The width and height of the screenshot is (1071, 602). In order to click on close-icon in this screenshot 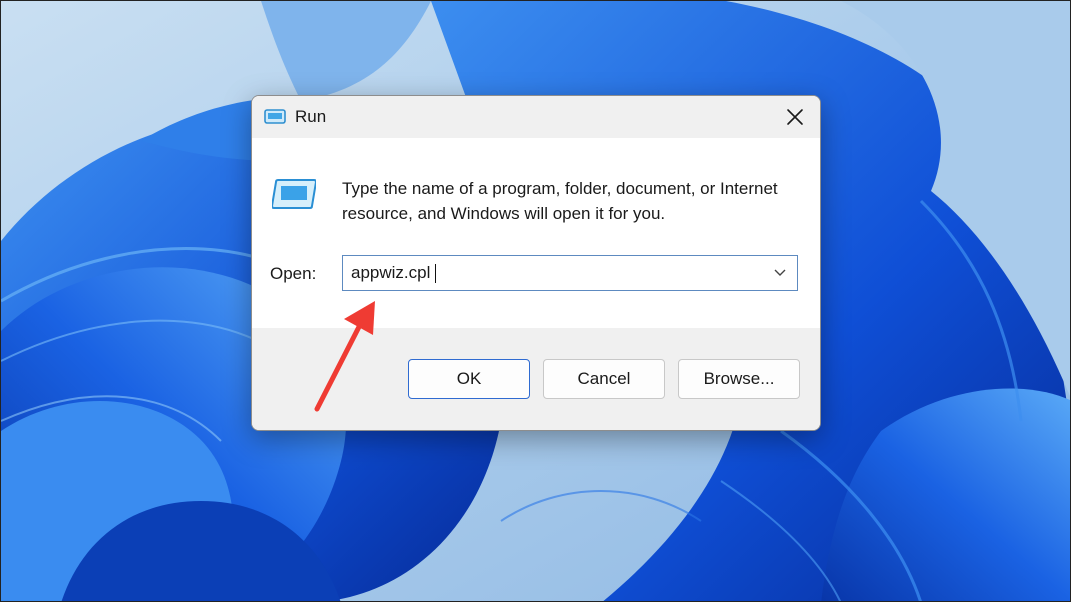, I will do `click(795, 117)`.